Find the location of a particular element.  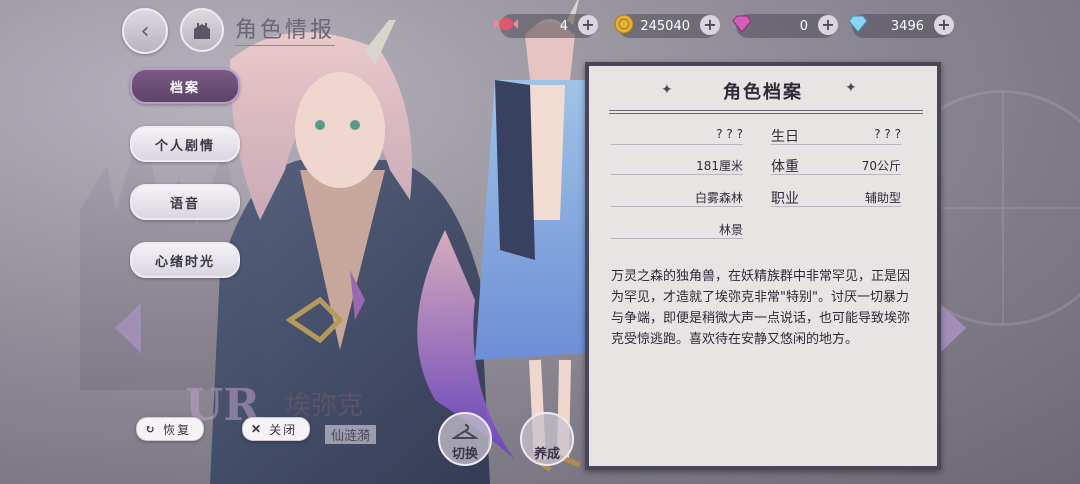

field-key: 体重 is located at coordinates (785, 167).